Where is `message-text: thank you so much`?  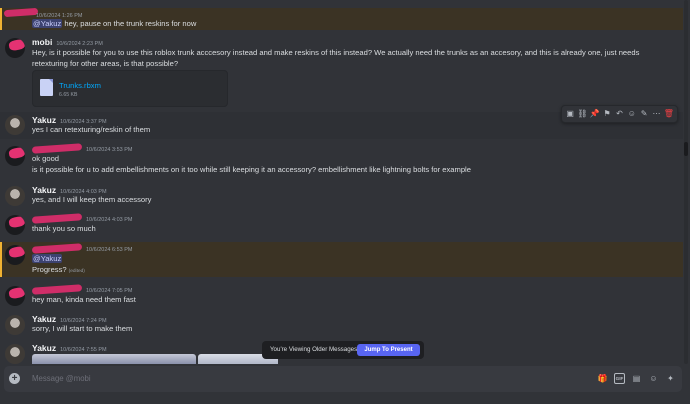 message-text: thank you so much is located at coordinates (64, 228).